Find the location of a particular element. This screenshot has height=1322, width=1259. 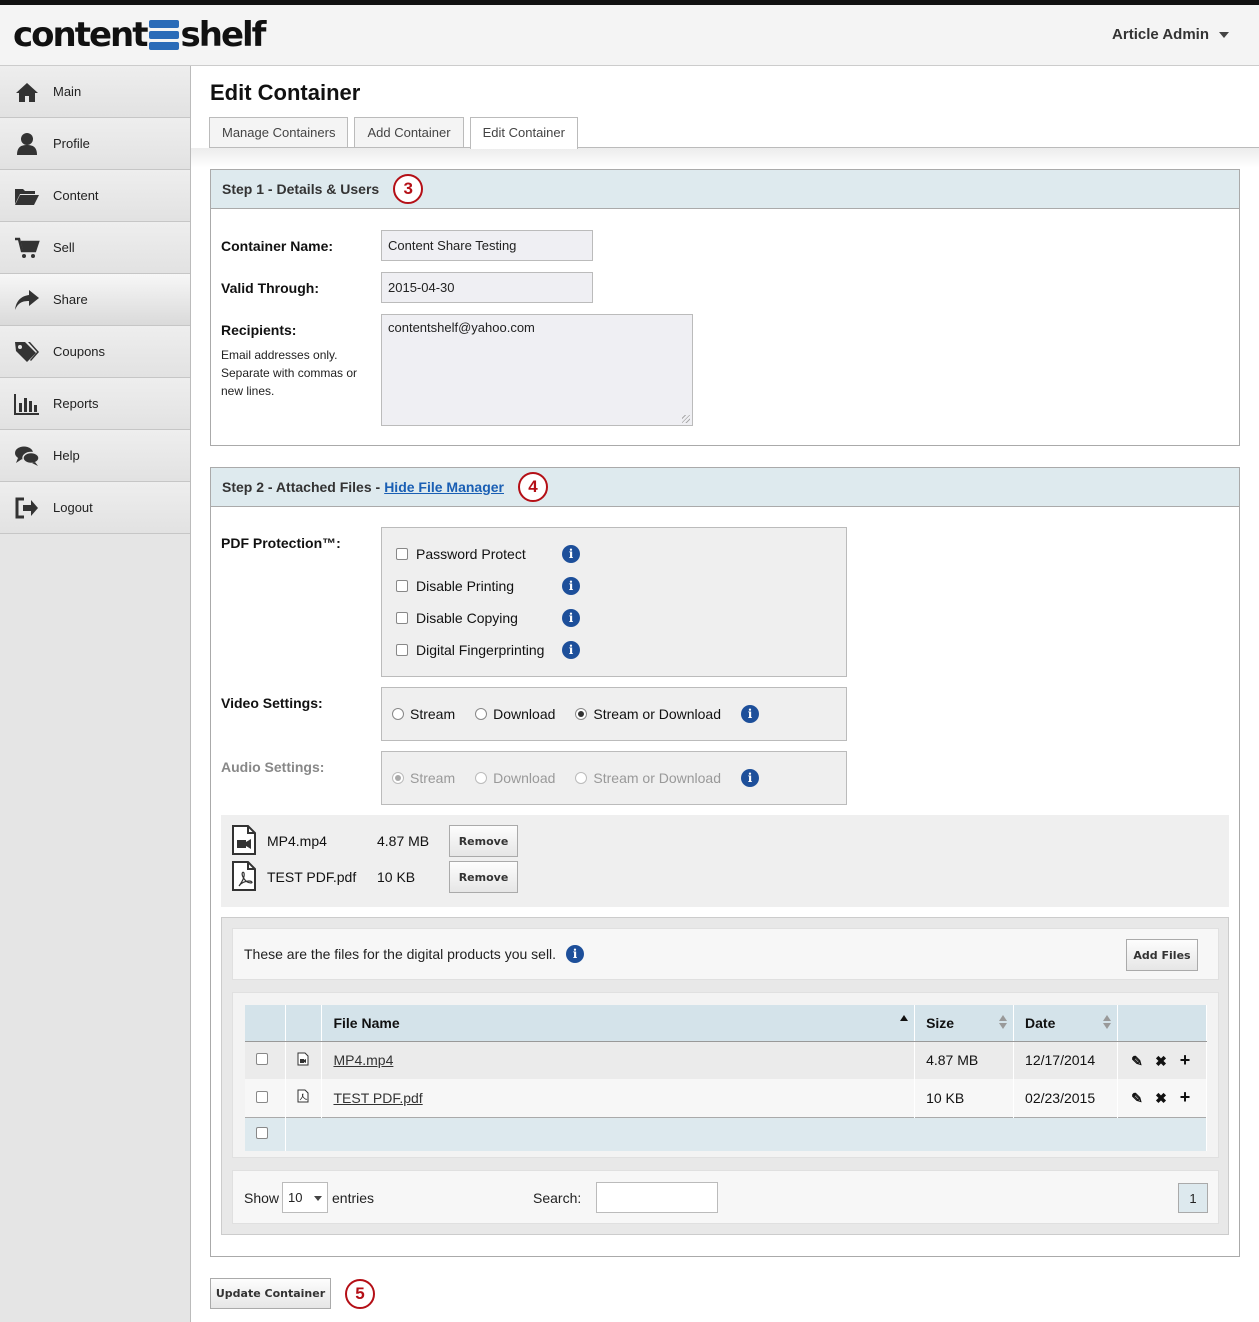

sort-asc-icon is located at coordinates (904, 1018).